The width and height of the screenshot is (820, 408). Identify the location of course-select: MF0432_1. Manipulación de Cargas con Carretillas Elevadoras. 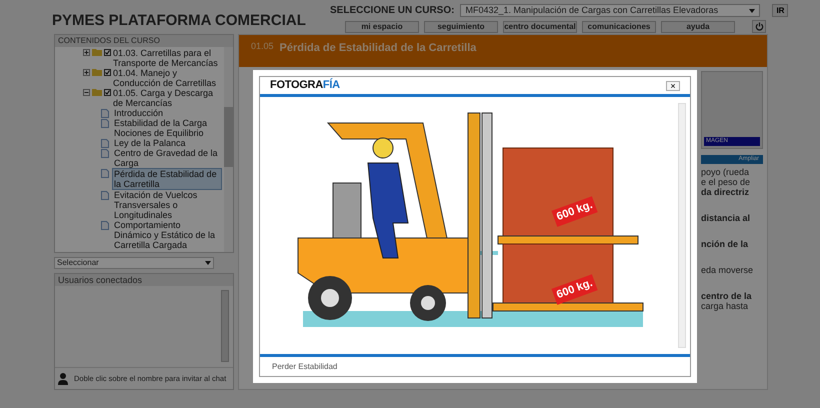
(610, 10).